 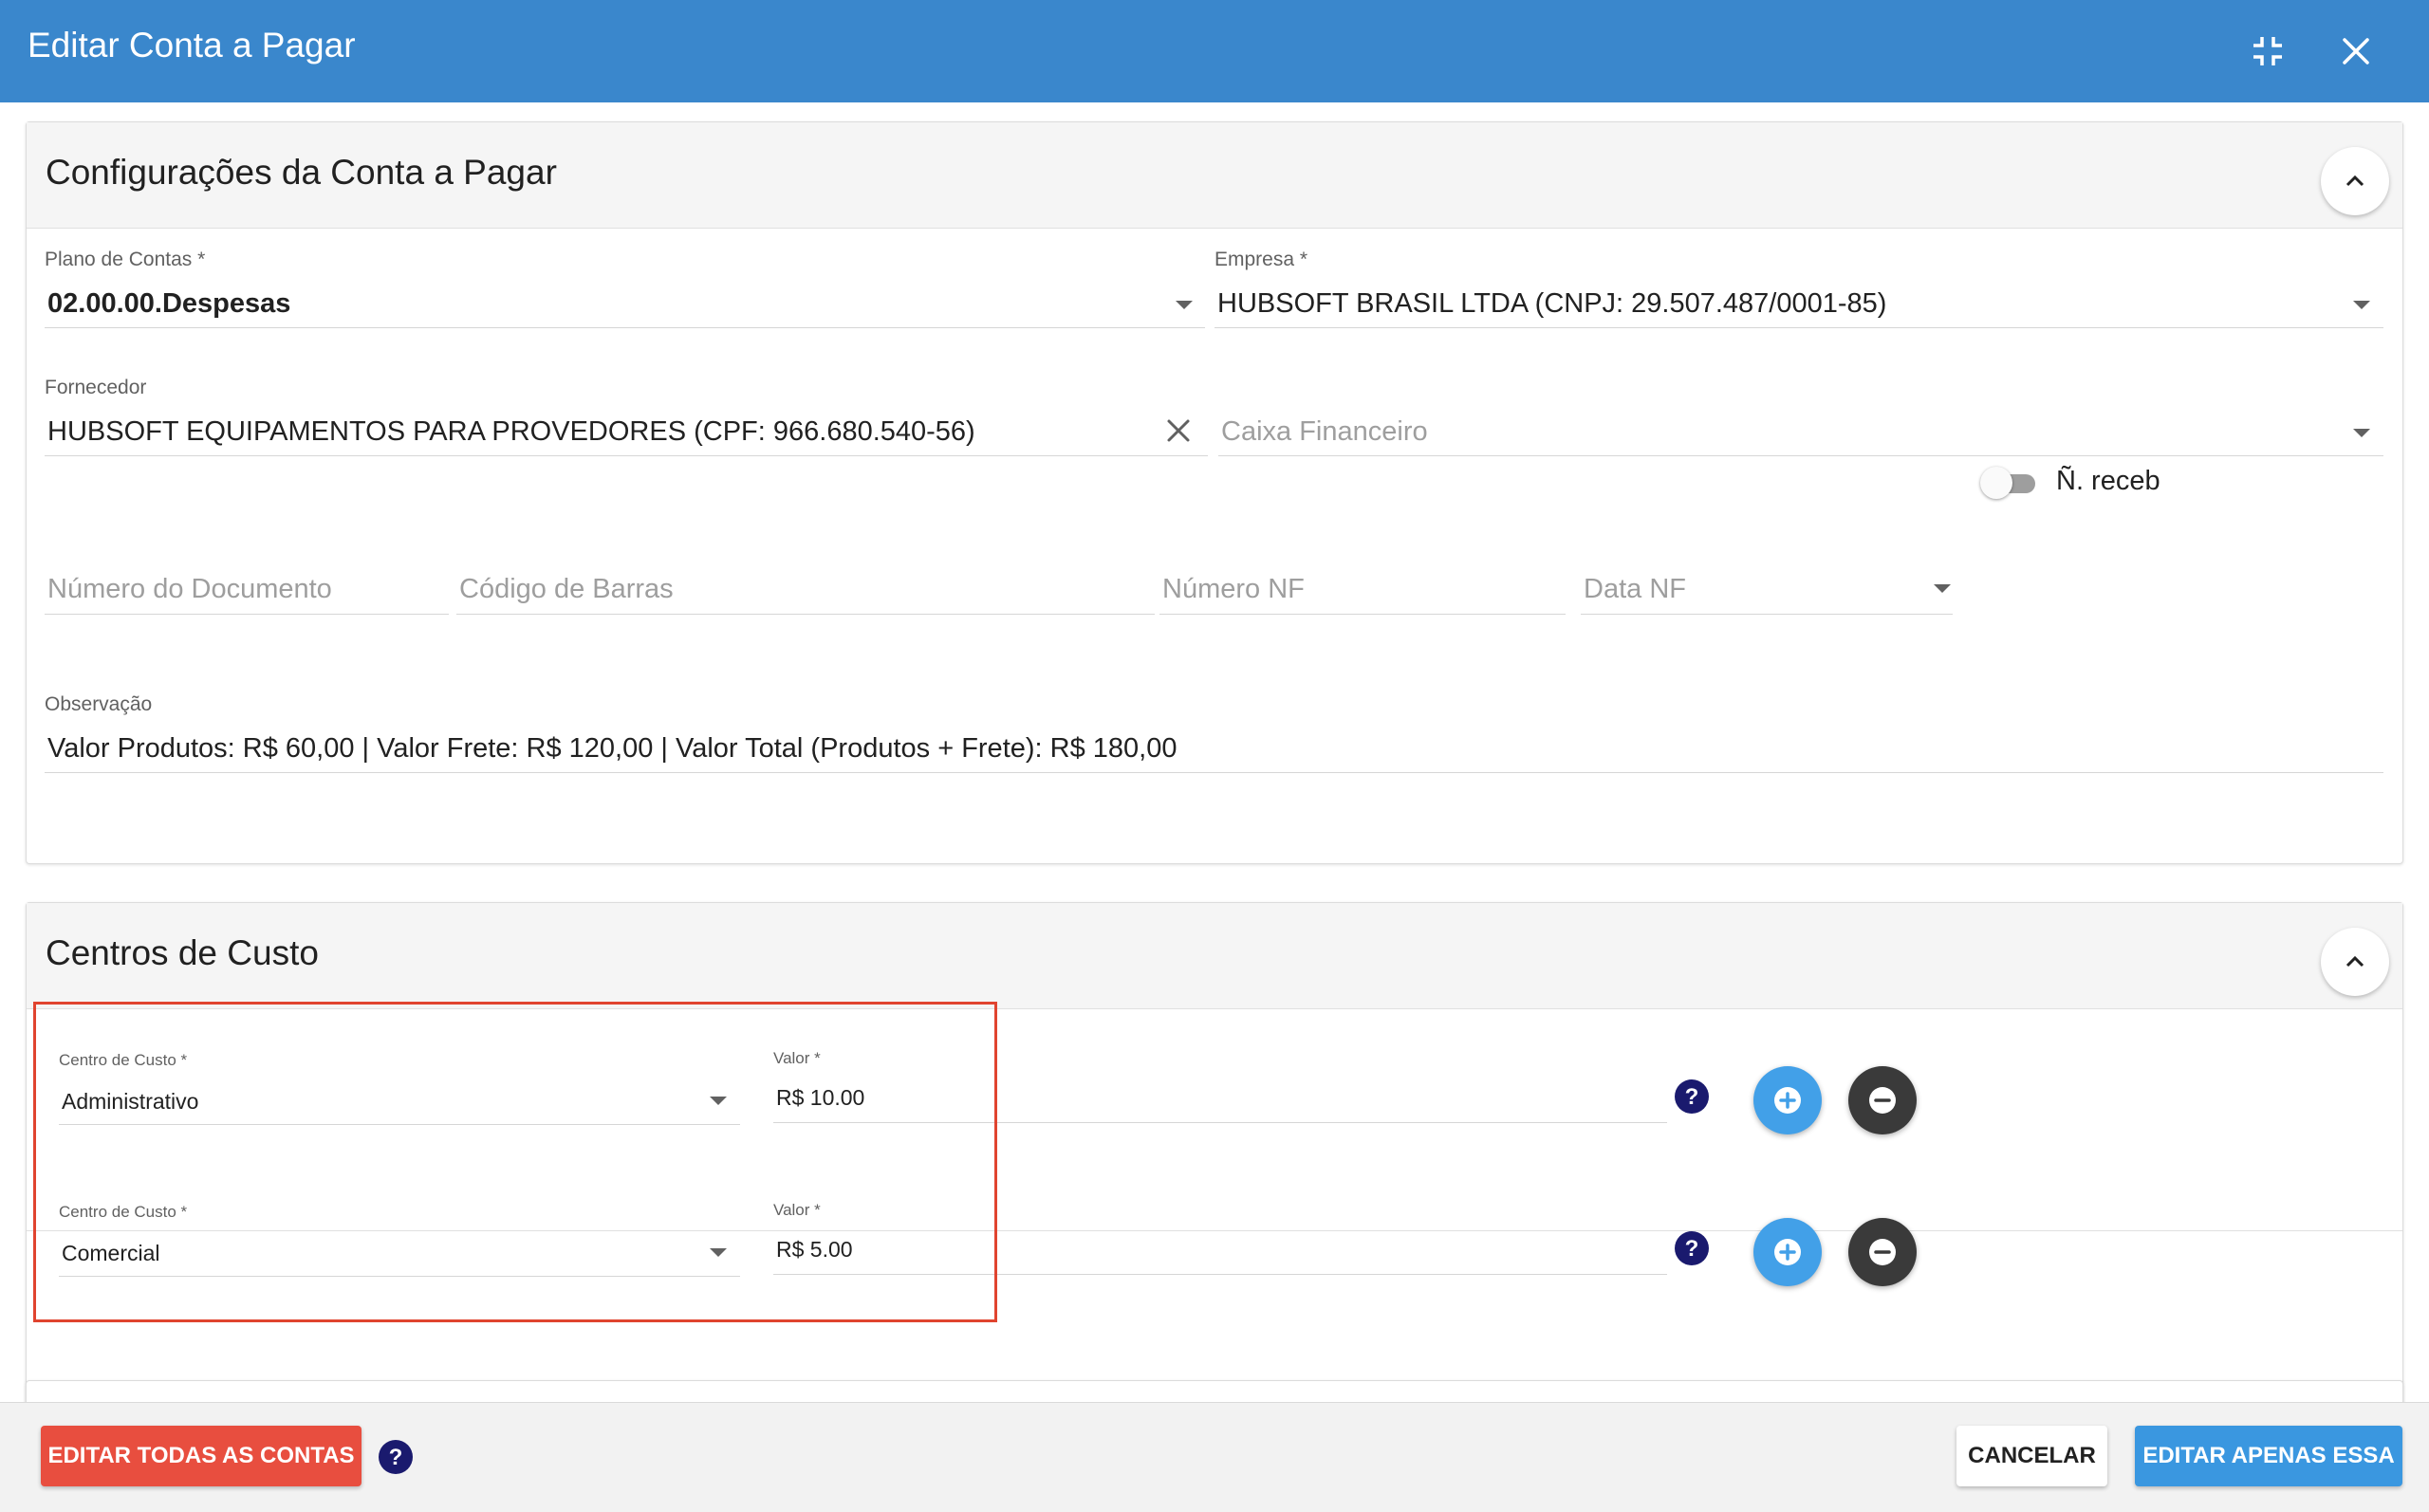 What do you see at coordinates (566, 589) in the screenshot?
I see `codigo-barras-placeholder: Código de Barras` at bounding box center [566, 589].